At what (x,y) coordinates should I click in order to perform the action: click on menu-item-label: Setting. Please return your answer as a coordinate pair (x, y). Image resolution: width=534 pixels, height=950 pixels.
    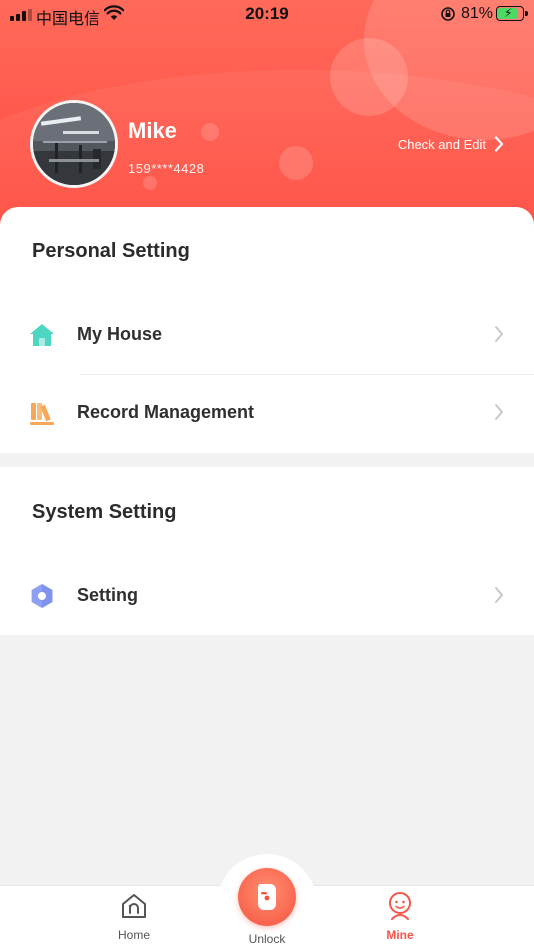
    Looking at the image, I should click on (107, 595).